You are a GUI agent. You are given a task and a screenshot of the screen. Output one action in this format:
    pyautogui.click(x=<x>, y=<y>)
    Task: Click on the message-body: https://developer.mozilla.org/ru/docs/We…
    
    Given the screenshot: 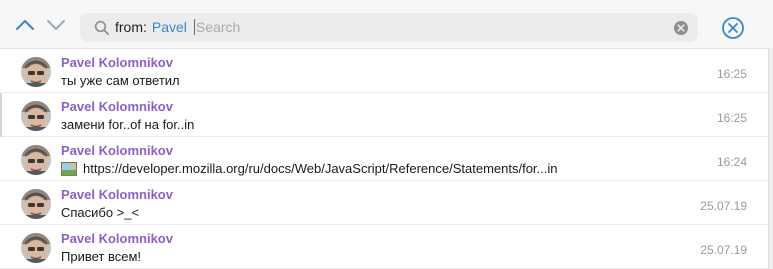 What is the action you would take?
    pyautogui.click(x=320, y=168)
    